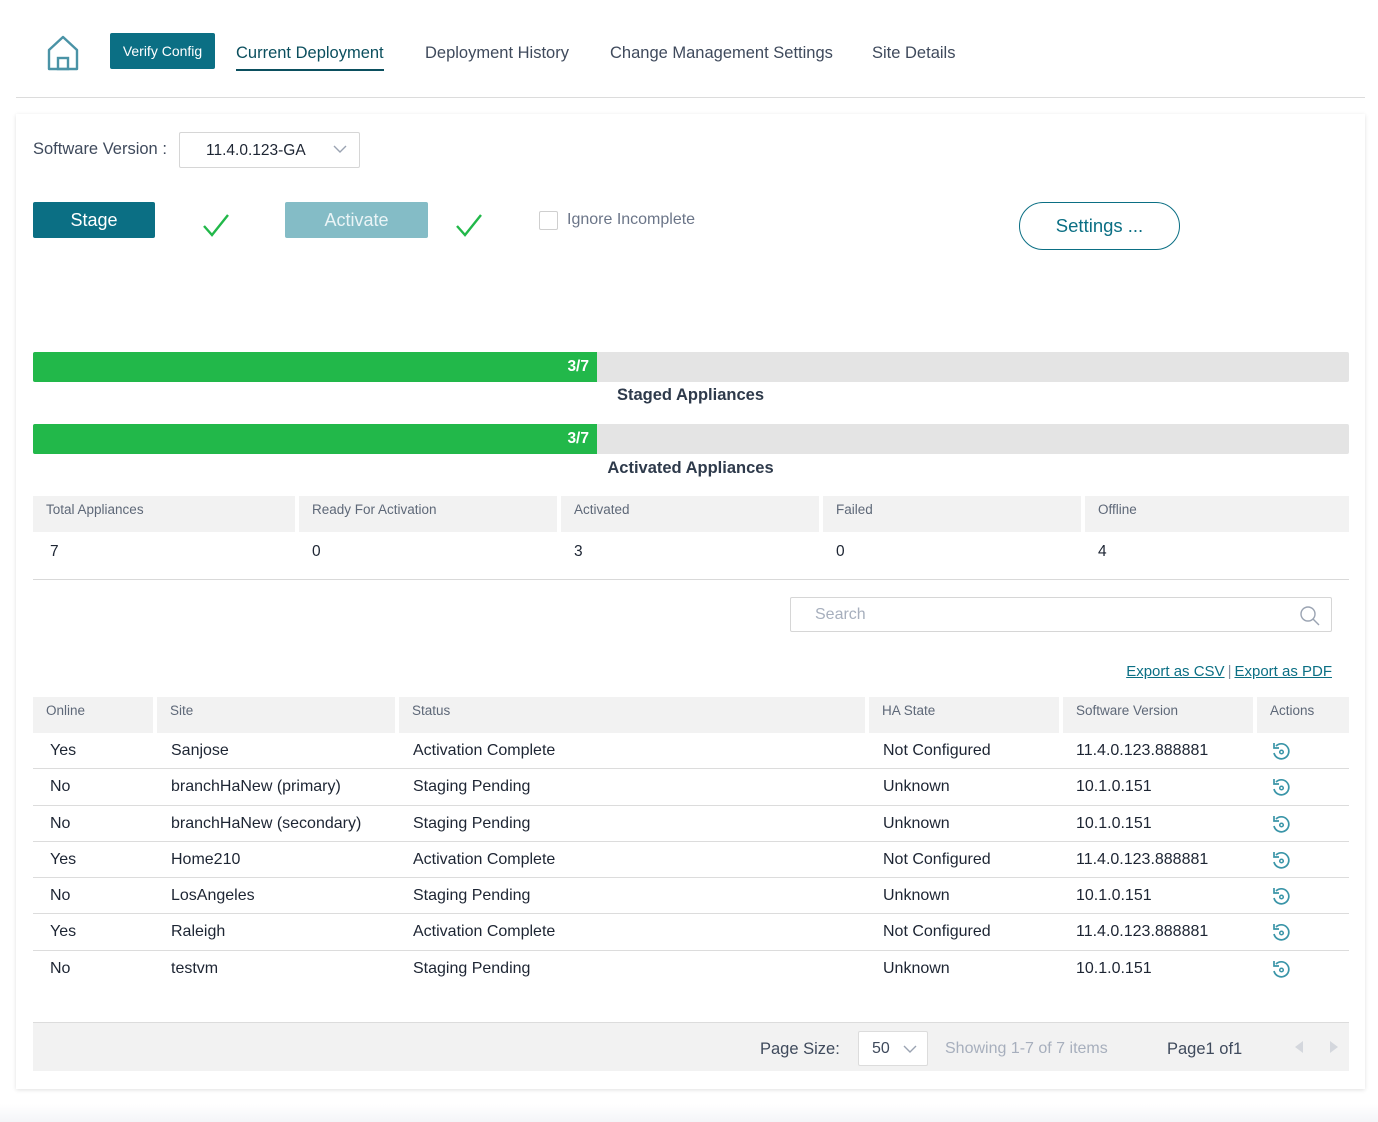  What do you see at coordinates (200, 750) in the screenshot?
I see `cell-site: Sanjose` at bounding box center [200, 750].